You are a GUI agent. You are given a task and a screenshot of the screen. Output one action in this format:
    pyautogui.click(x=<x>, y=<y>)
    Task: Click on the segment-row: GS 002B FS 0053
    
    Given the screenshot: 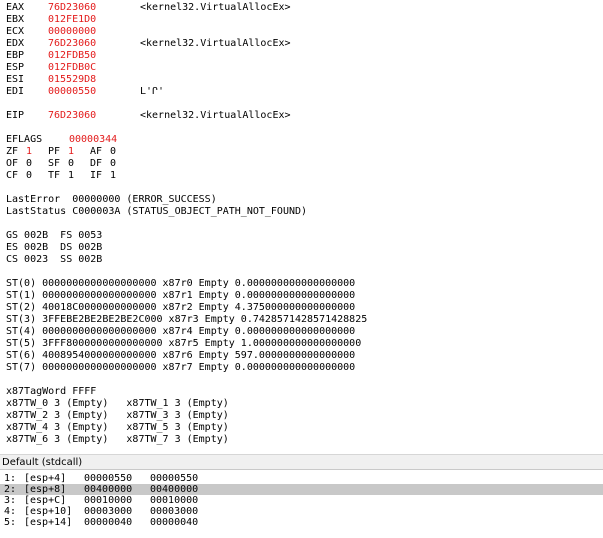 What is the action you would take?
    pyautogui.click(x=54, y=236)
    